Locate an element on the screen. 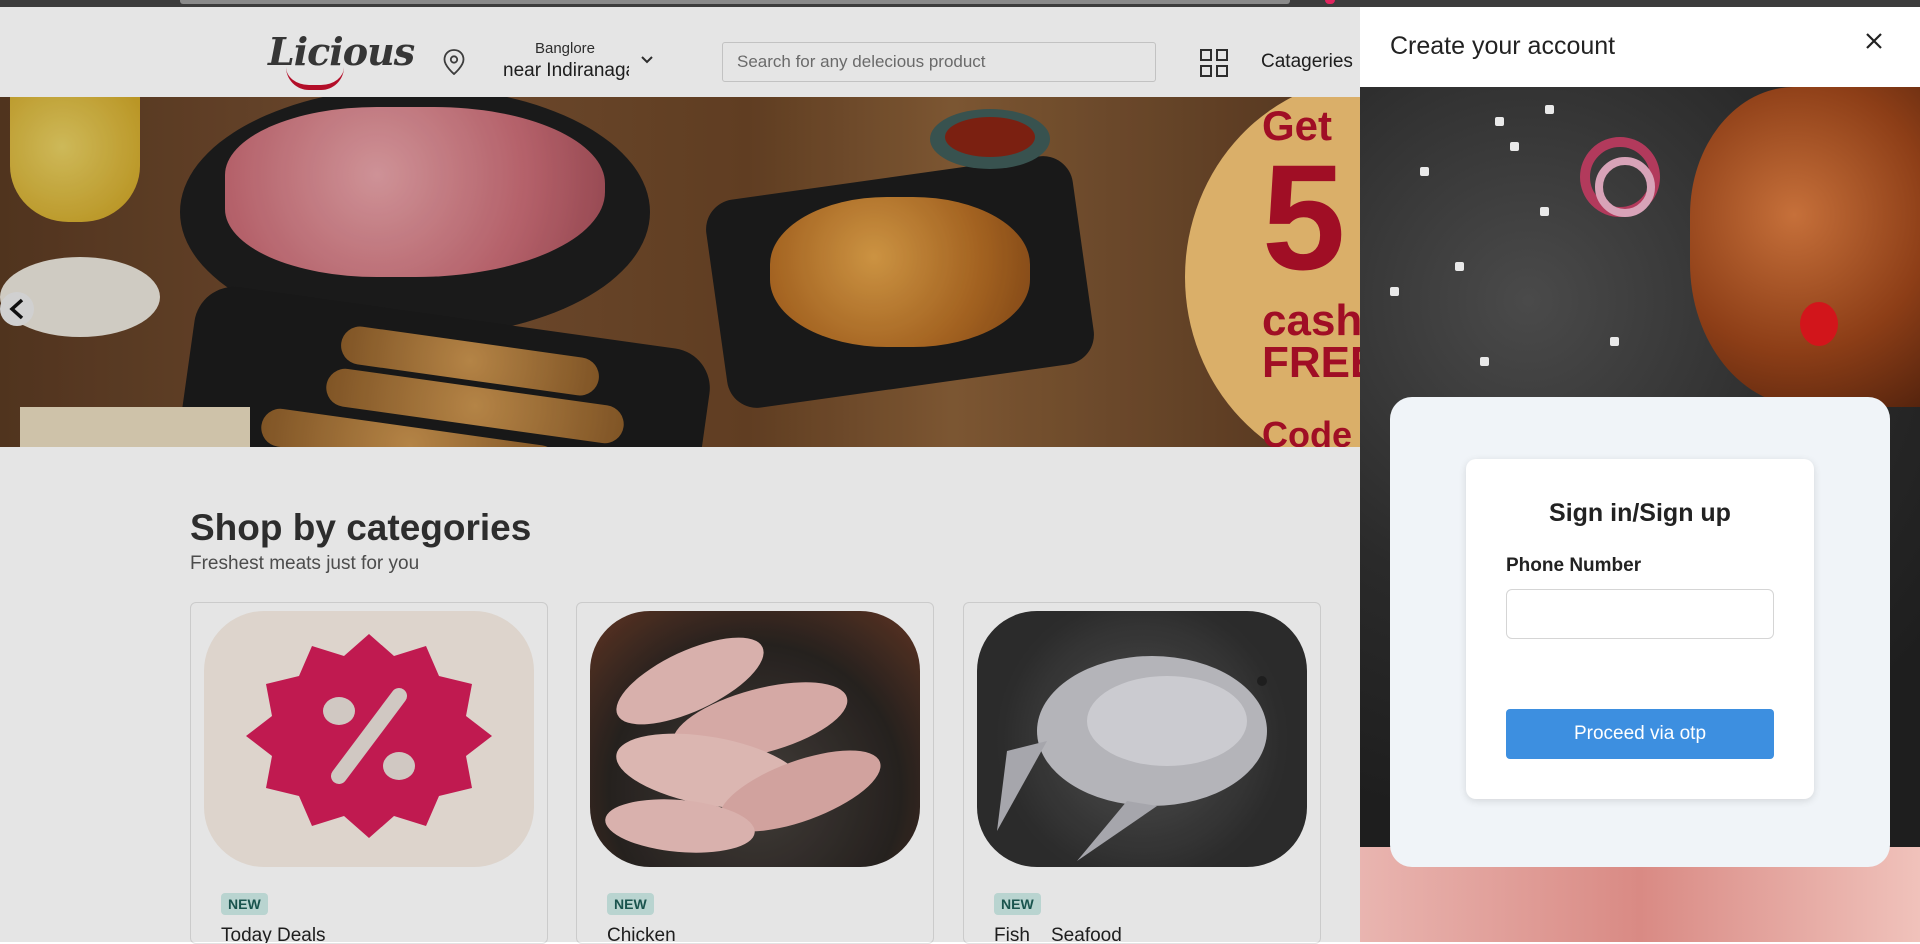 This screenshot has width=1920, height=944. close-button is located at coordinates (1874, 41).